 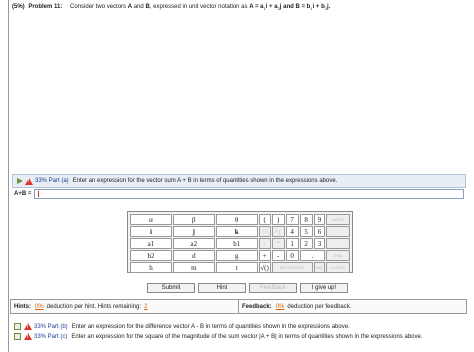 I want to click on key-multiply: *, so click(x=278, y=243).